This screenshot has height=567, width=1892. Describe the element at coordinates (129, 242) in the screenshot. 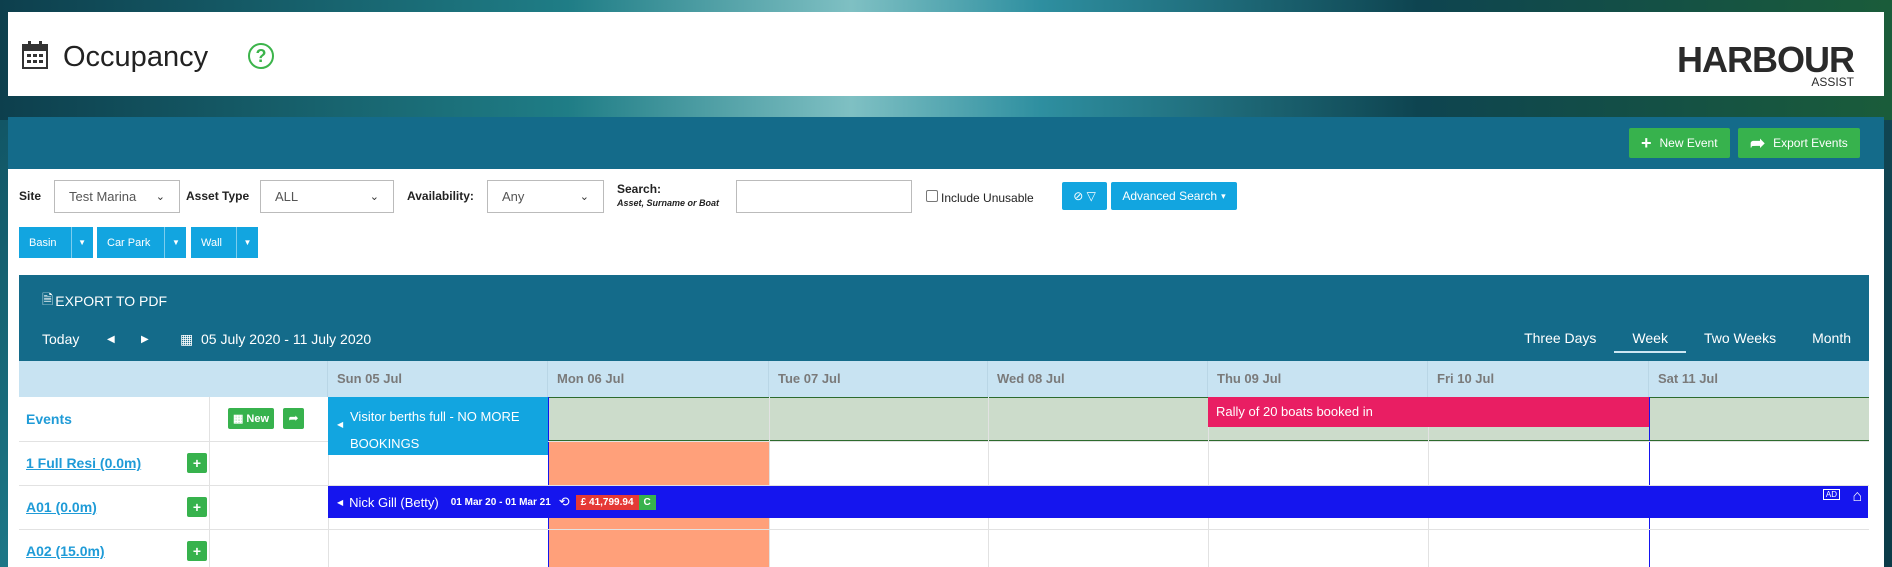

I see `group-label: Car Park` at that location.